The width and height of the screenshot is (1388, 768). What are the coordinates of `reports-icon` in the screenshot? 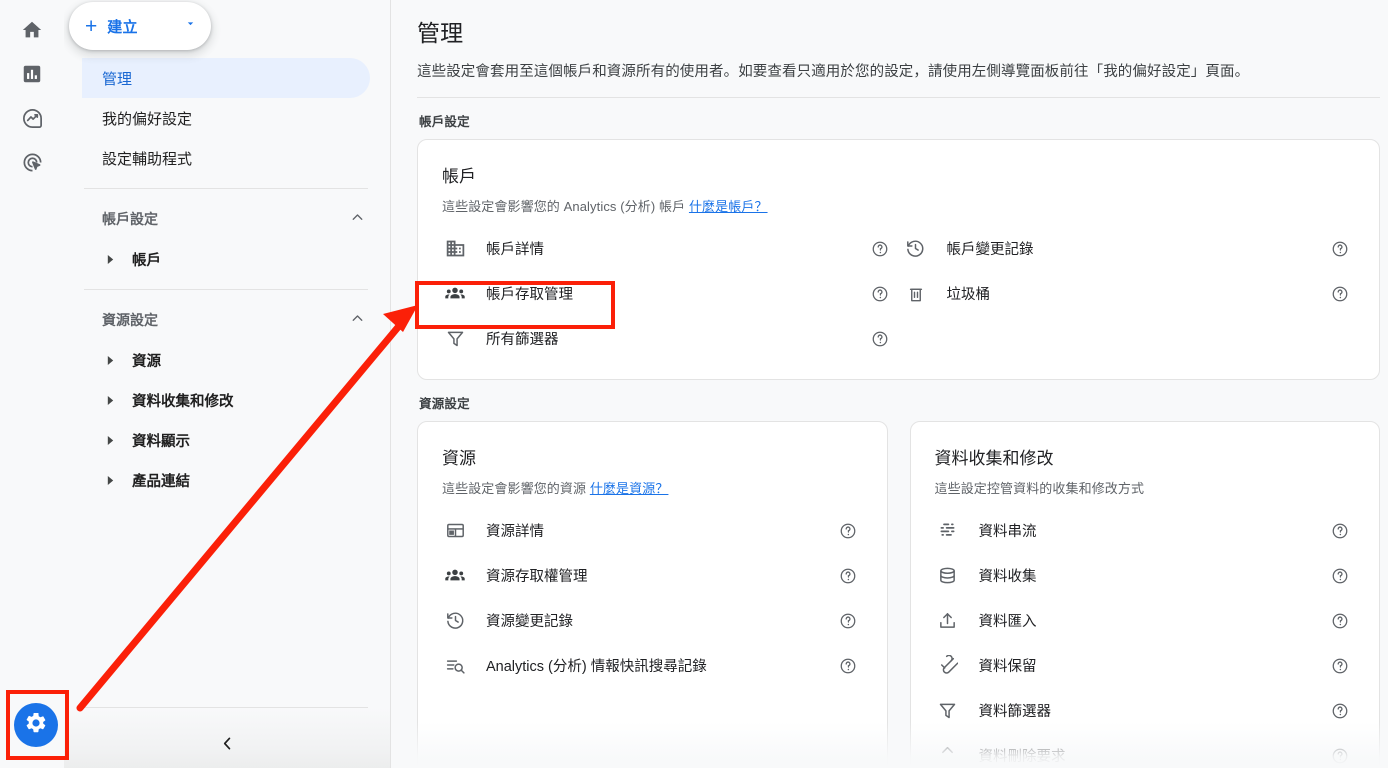 It's located at (32, 74).